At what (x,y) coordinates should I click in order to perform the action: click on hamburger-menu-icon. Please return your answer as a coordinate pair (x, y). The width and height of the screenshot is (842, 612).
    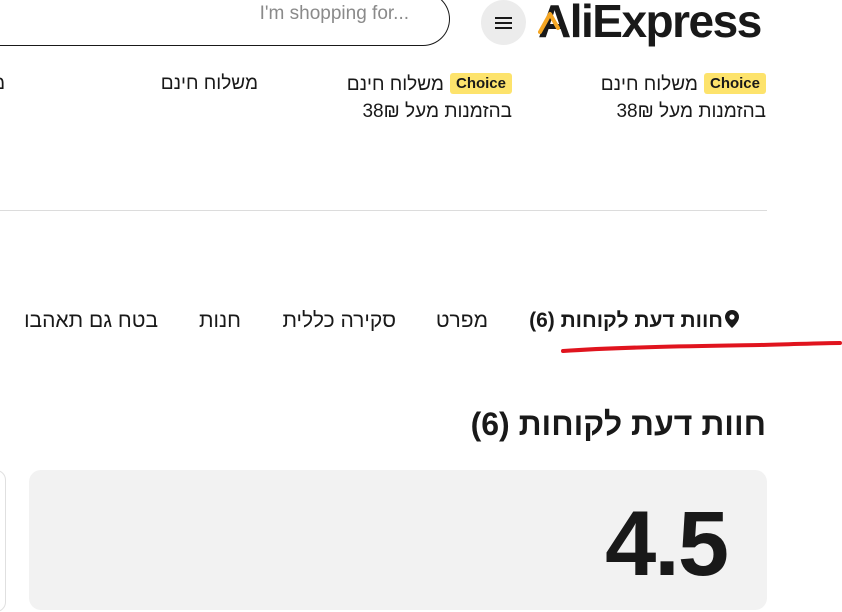
    Looking at the image, I should click on (503, 23).